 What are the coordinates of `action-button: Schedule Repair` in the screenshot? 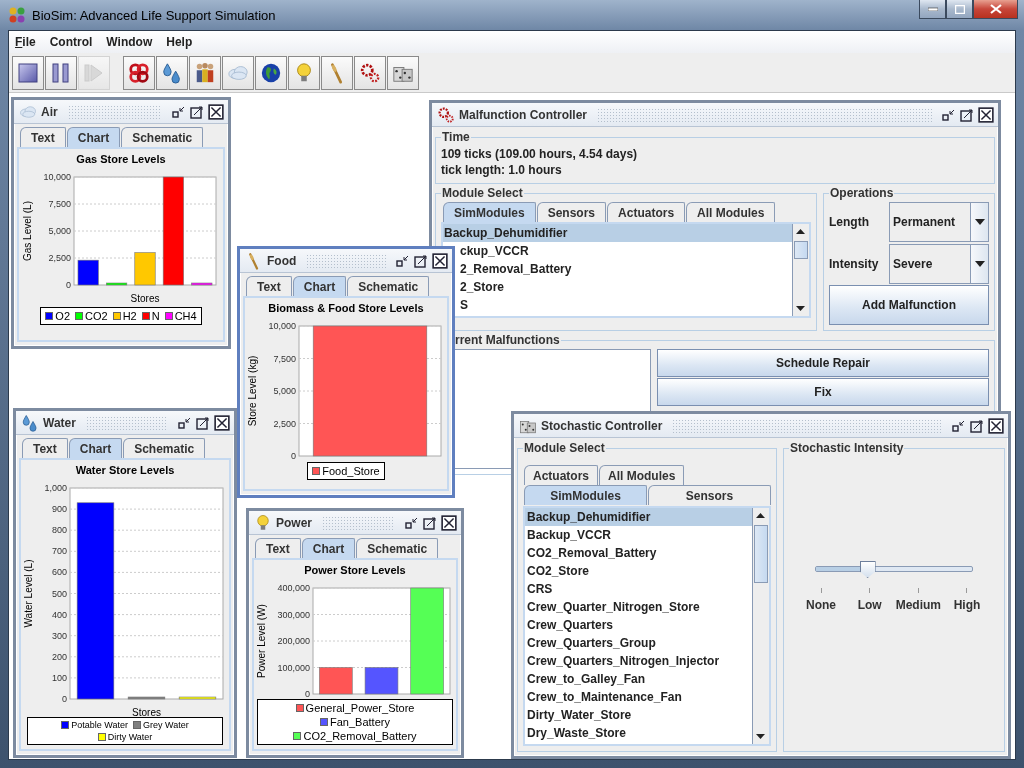 It's located at (823, 363).